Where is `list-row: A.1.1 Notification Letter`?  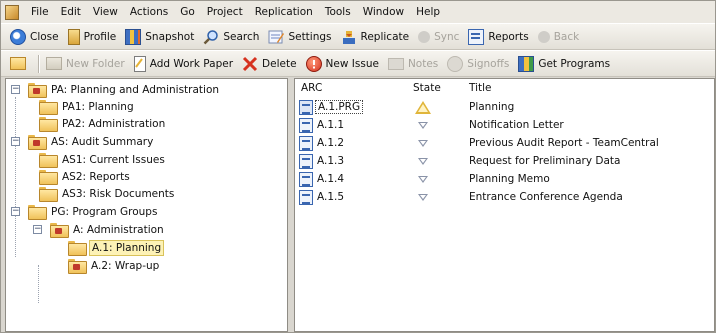 list-row: A.1.1 Notification Letter is located at coordinates (504, 125).